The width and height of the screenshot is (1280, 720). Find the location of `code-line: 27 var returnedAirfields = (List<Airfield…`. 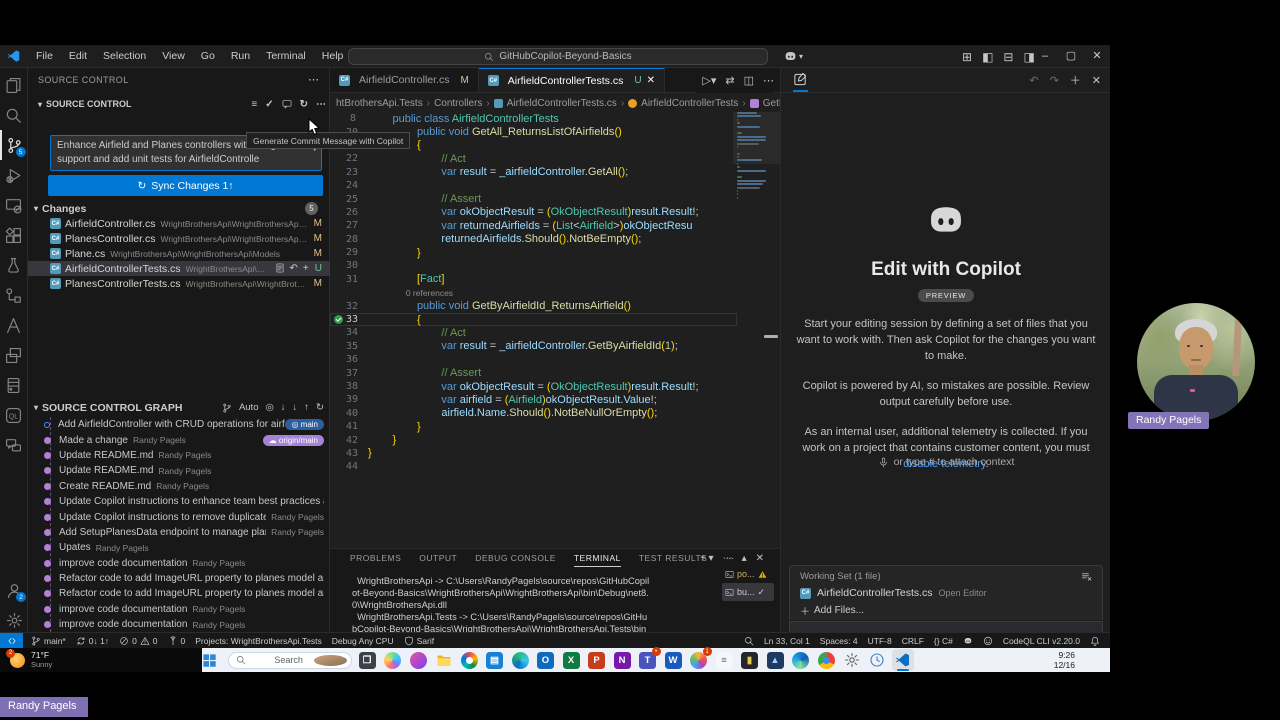

code-line: 27 var returnedAirfields = (List<Airfield… is located at coordinates (533, 225).